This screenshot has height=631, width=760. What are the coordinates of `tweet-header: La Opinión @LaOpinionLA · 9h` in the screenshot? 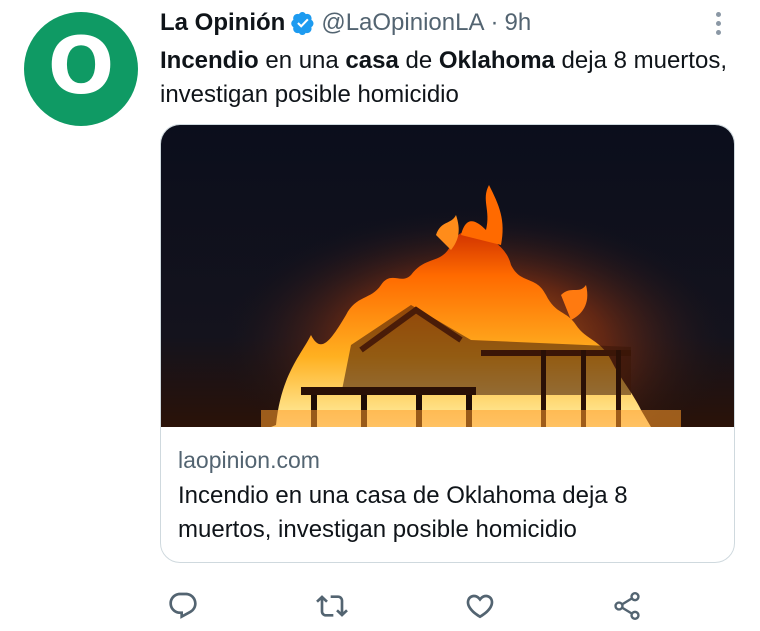 It's located at (345, 23).